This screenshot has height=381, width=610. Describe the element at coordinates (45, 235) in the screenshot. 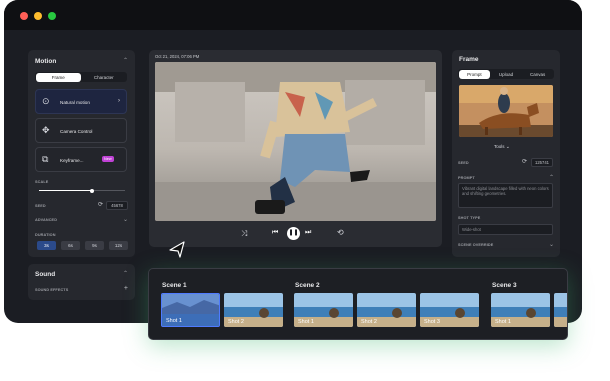

I see `duration-label: DURATION` at that location.